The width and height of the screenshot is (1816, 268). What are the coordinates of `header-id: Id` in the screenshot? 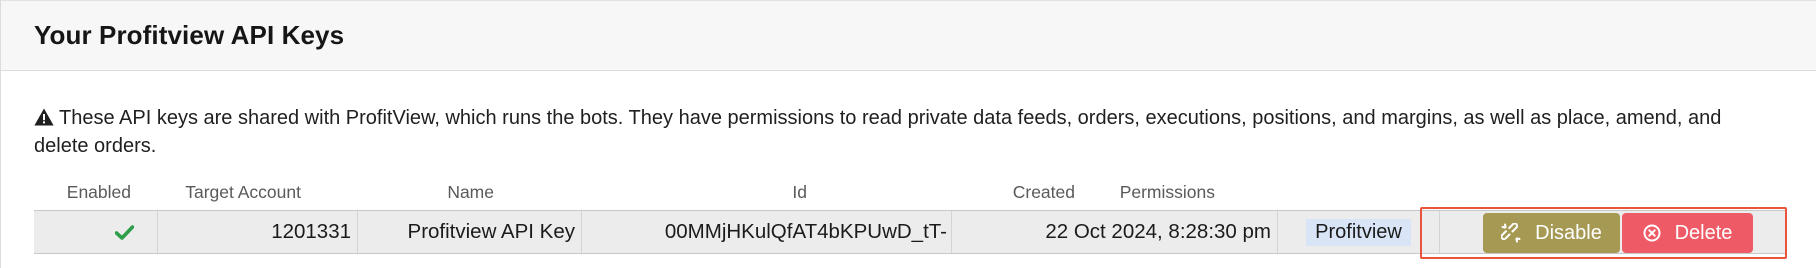 It's located at (799, 192).